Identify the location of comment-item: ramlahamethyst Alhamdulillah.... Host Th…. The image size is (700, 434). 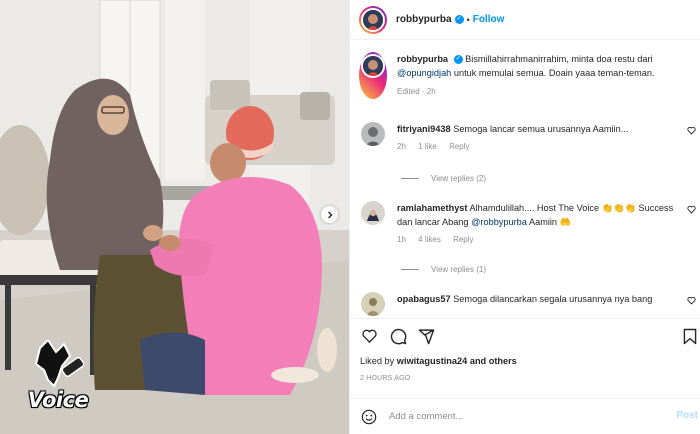
(528, 224).